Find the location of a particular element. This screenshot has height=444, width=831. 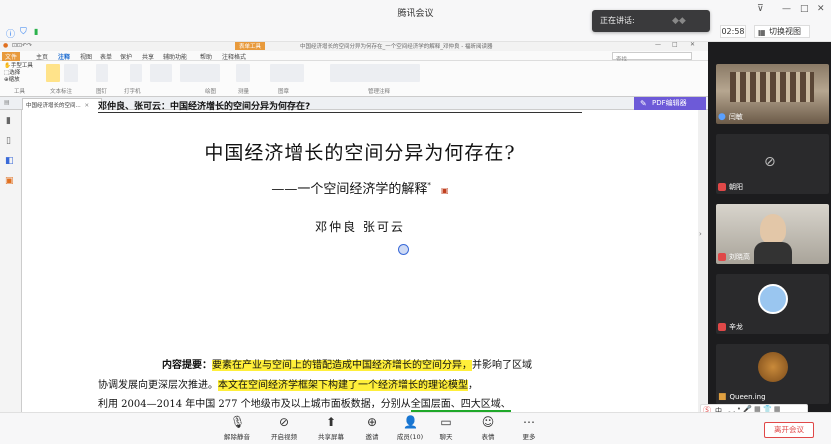

unmute-button: 🎙 解除静音 is located at coordinates (237, 428).